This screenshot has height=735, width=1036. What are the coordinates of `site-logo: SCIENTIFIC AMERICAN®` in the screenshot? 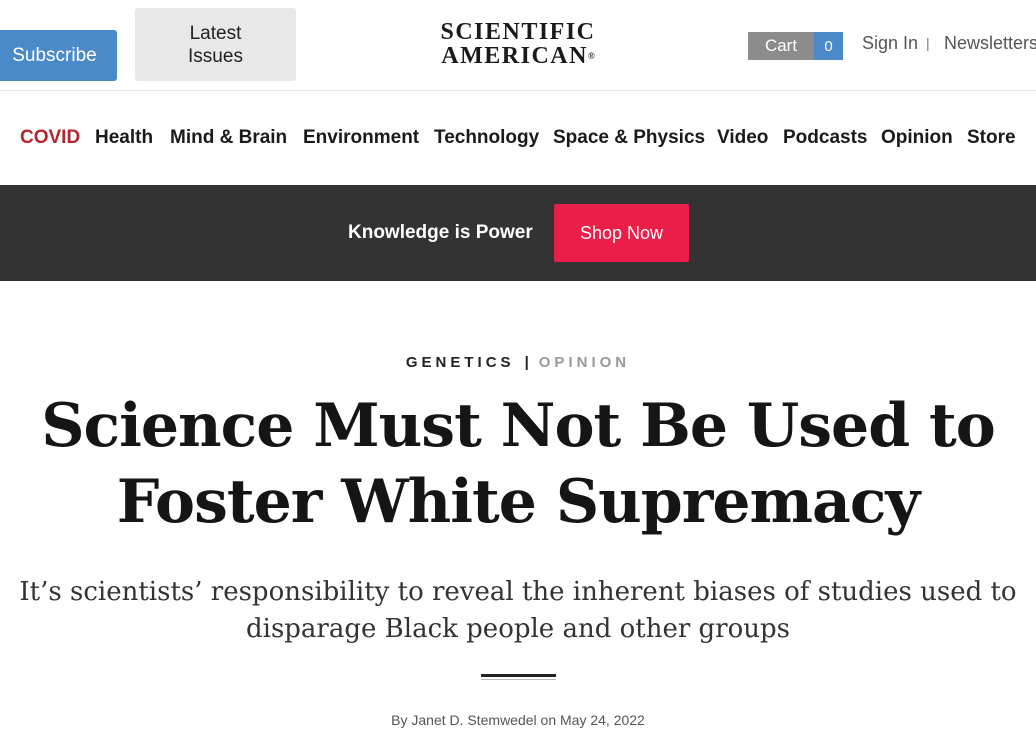 It's located at (518, 44).